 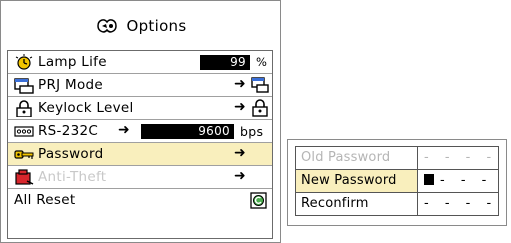 I want to click on menu-item-label: Password, so click(x=71, y=154).